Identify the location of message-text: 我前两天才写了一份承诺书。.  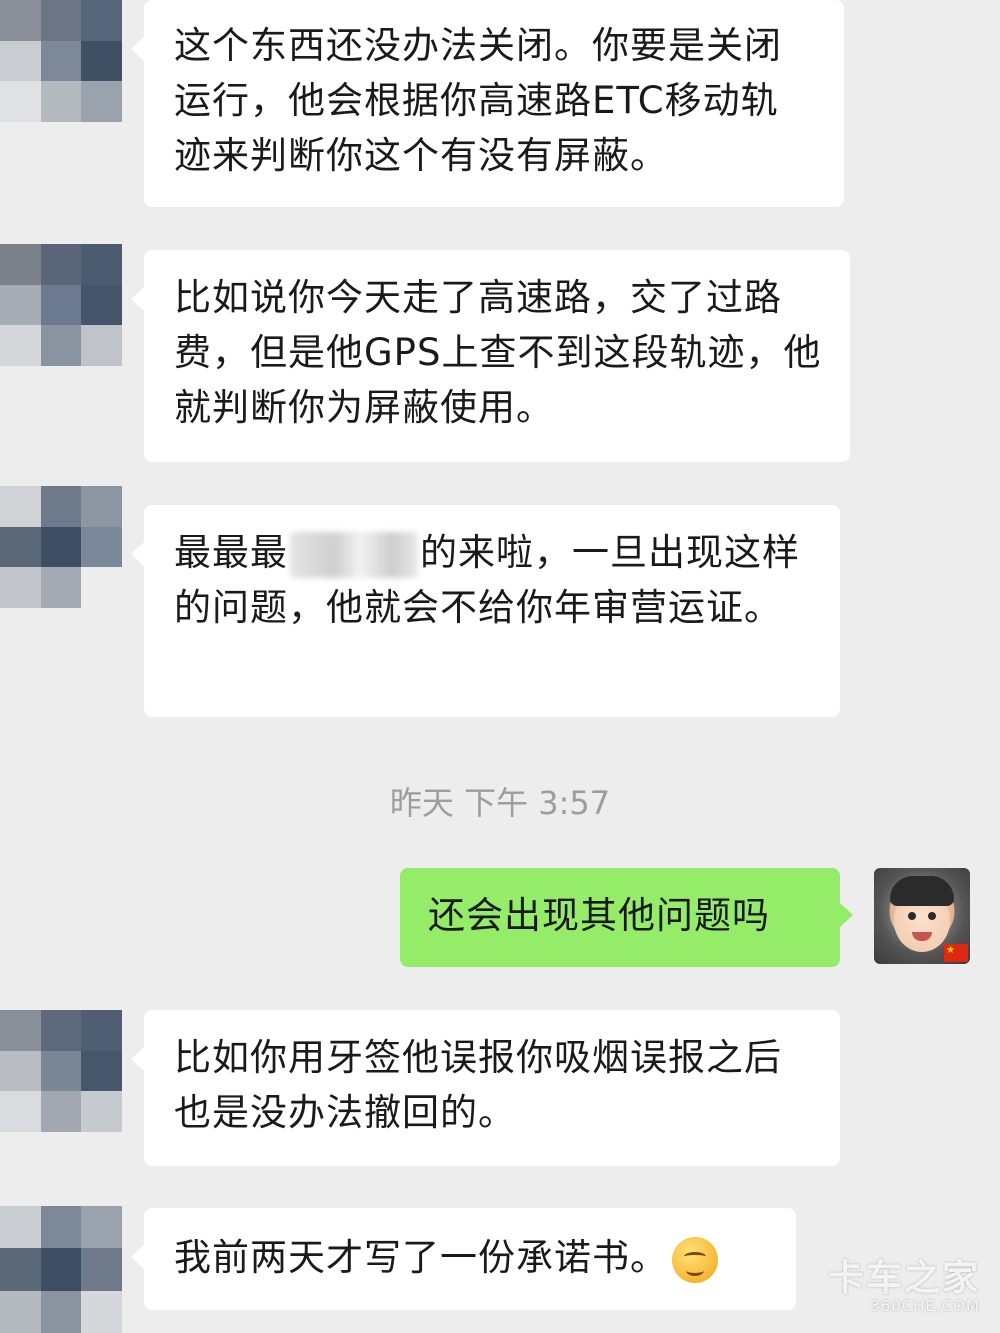
(421, 1257).